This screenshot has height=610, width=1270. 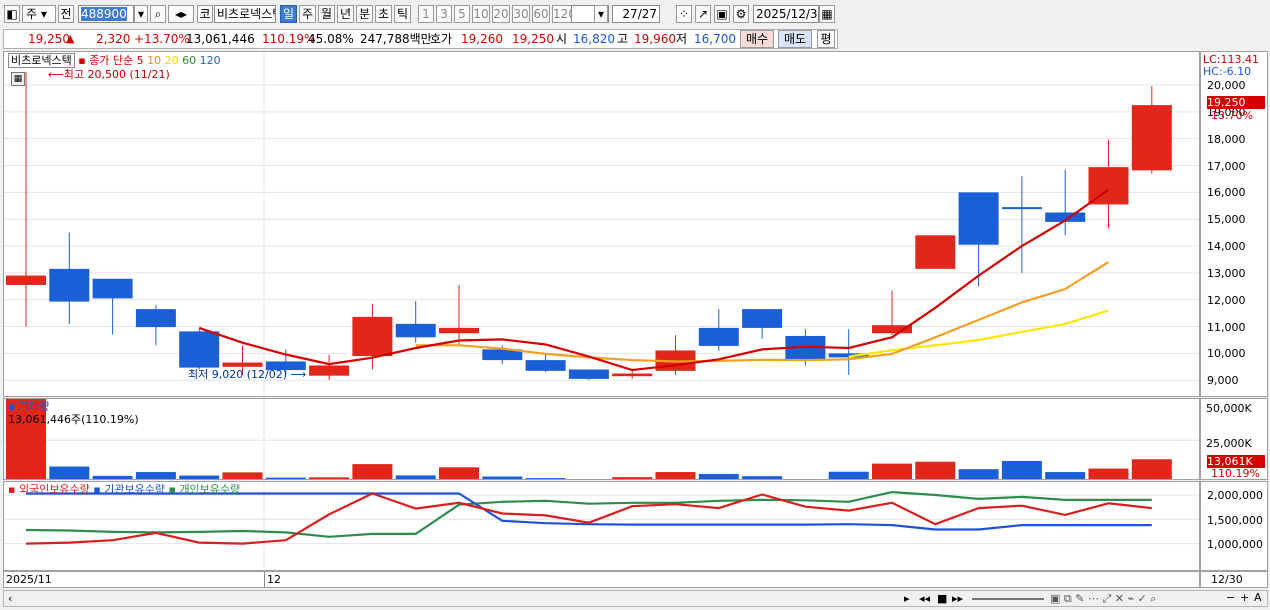 What do you see at coordinates (415, 477) in the screenshot?
I see `volume-bar-12/04` at bounding box center [415, 477].